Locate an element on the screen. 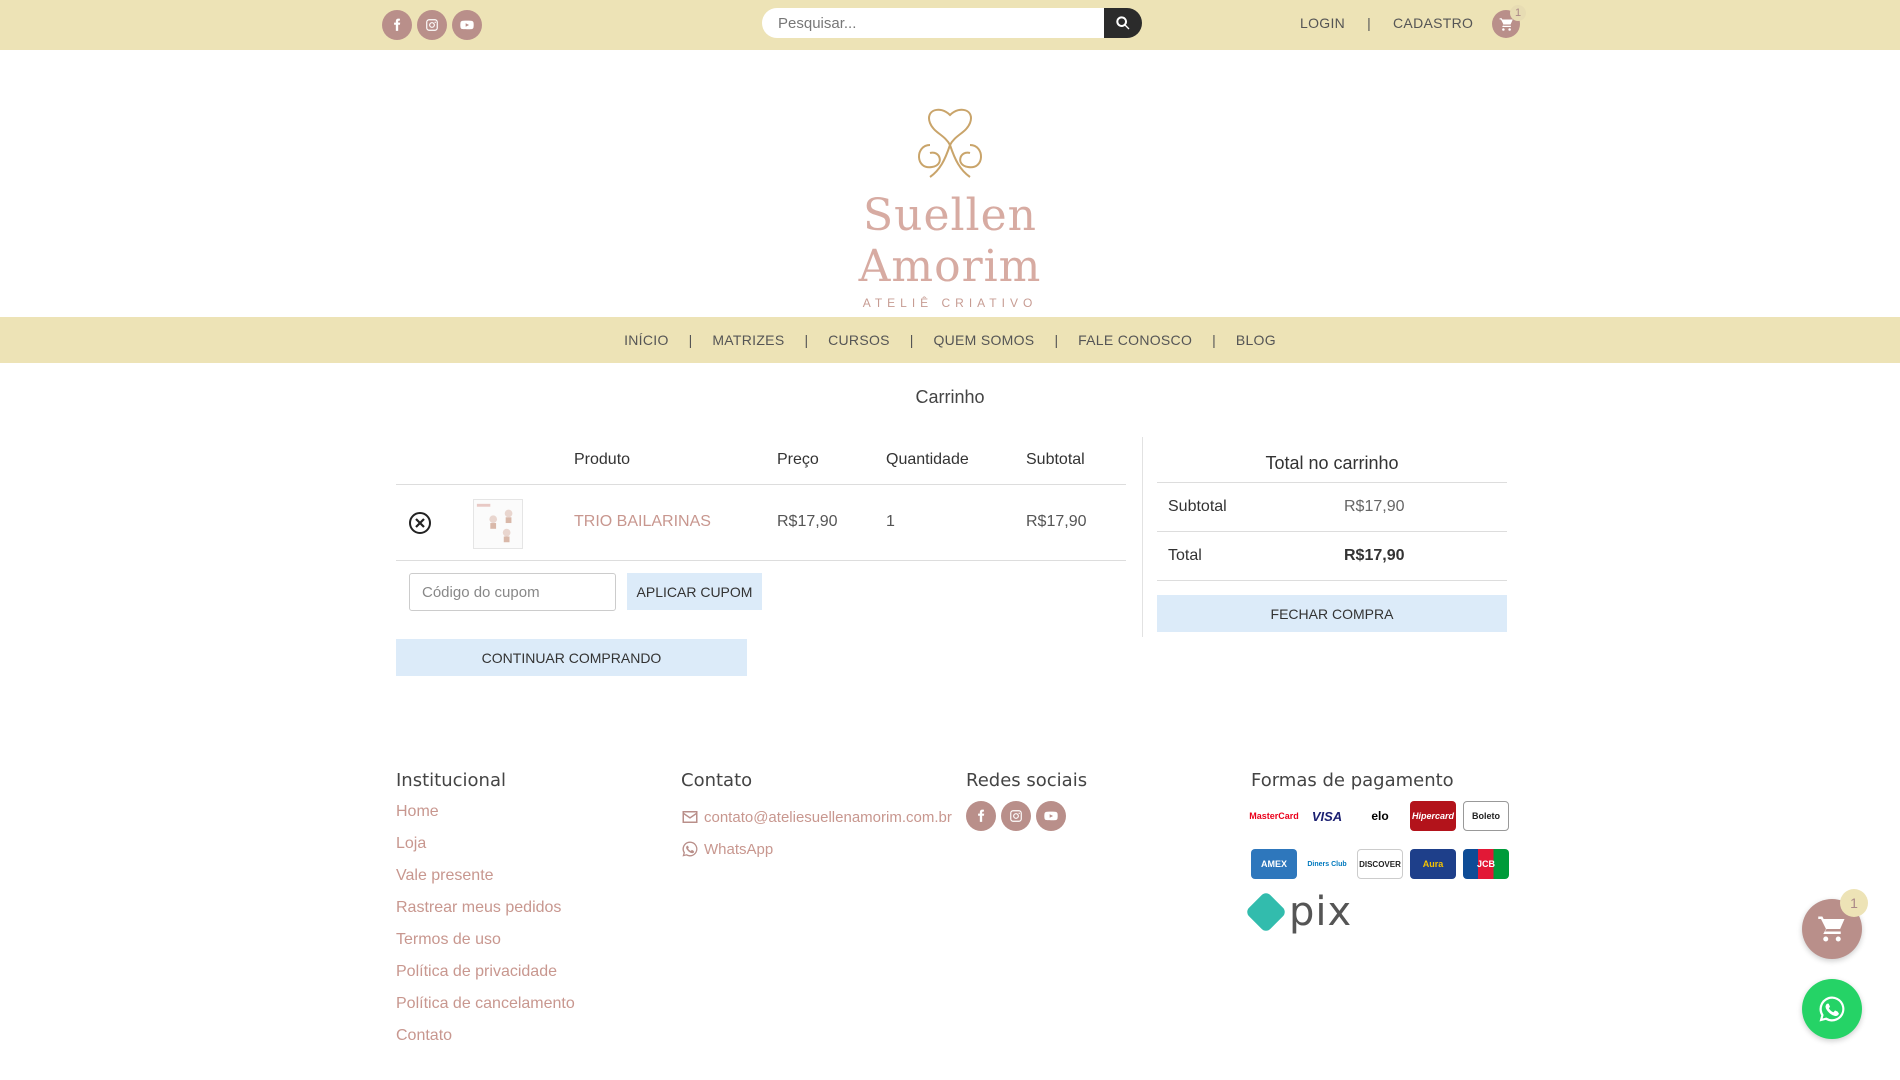  product-subtotal: R$17,90 is located at coordinates (1056, 521).